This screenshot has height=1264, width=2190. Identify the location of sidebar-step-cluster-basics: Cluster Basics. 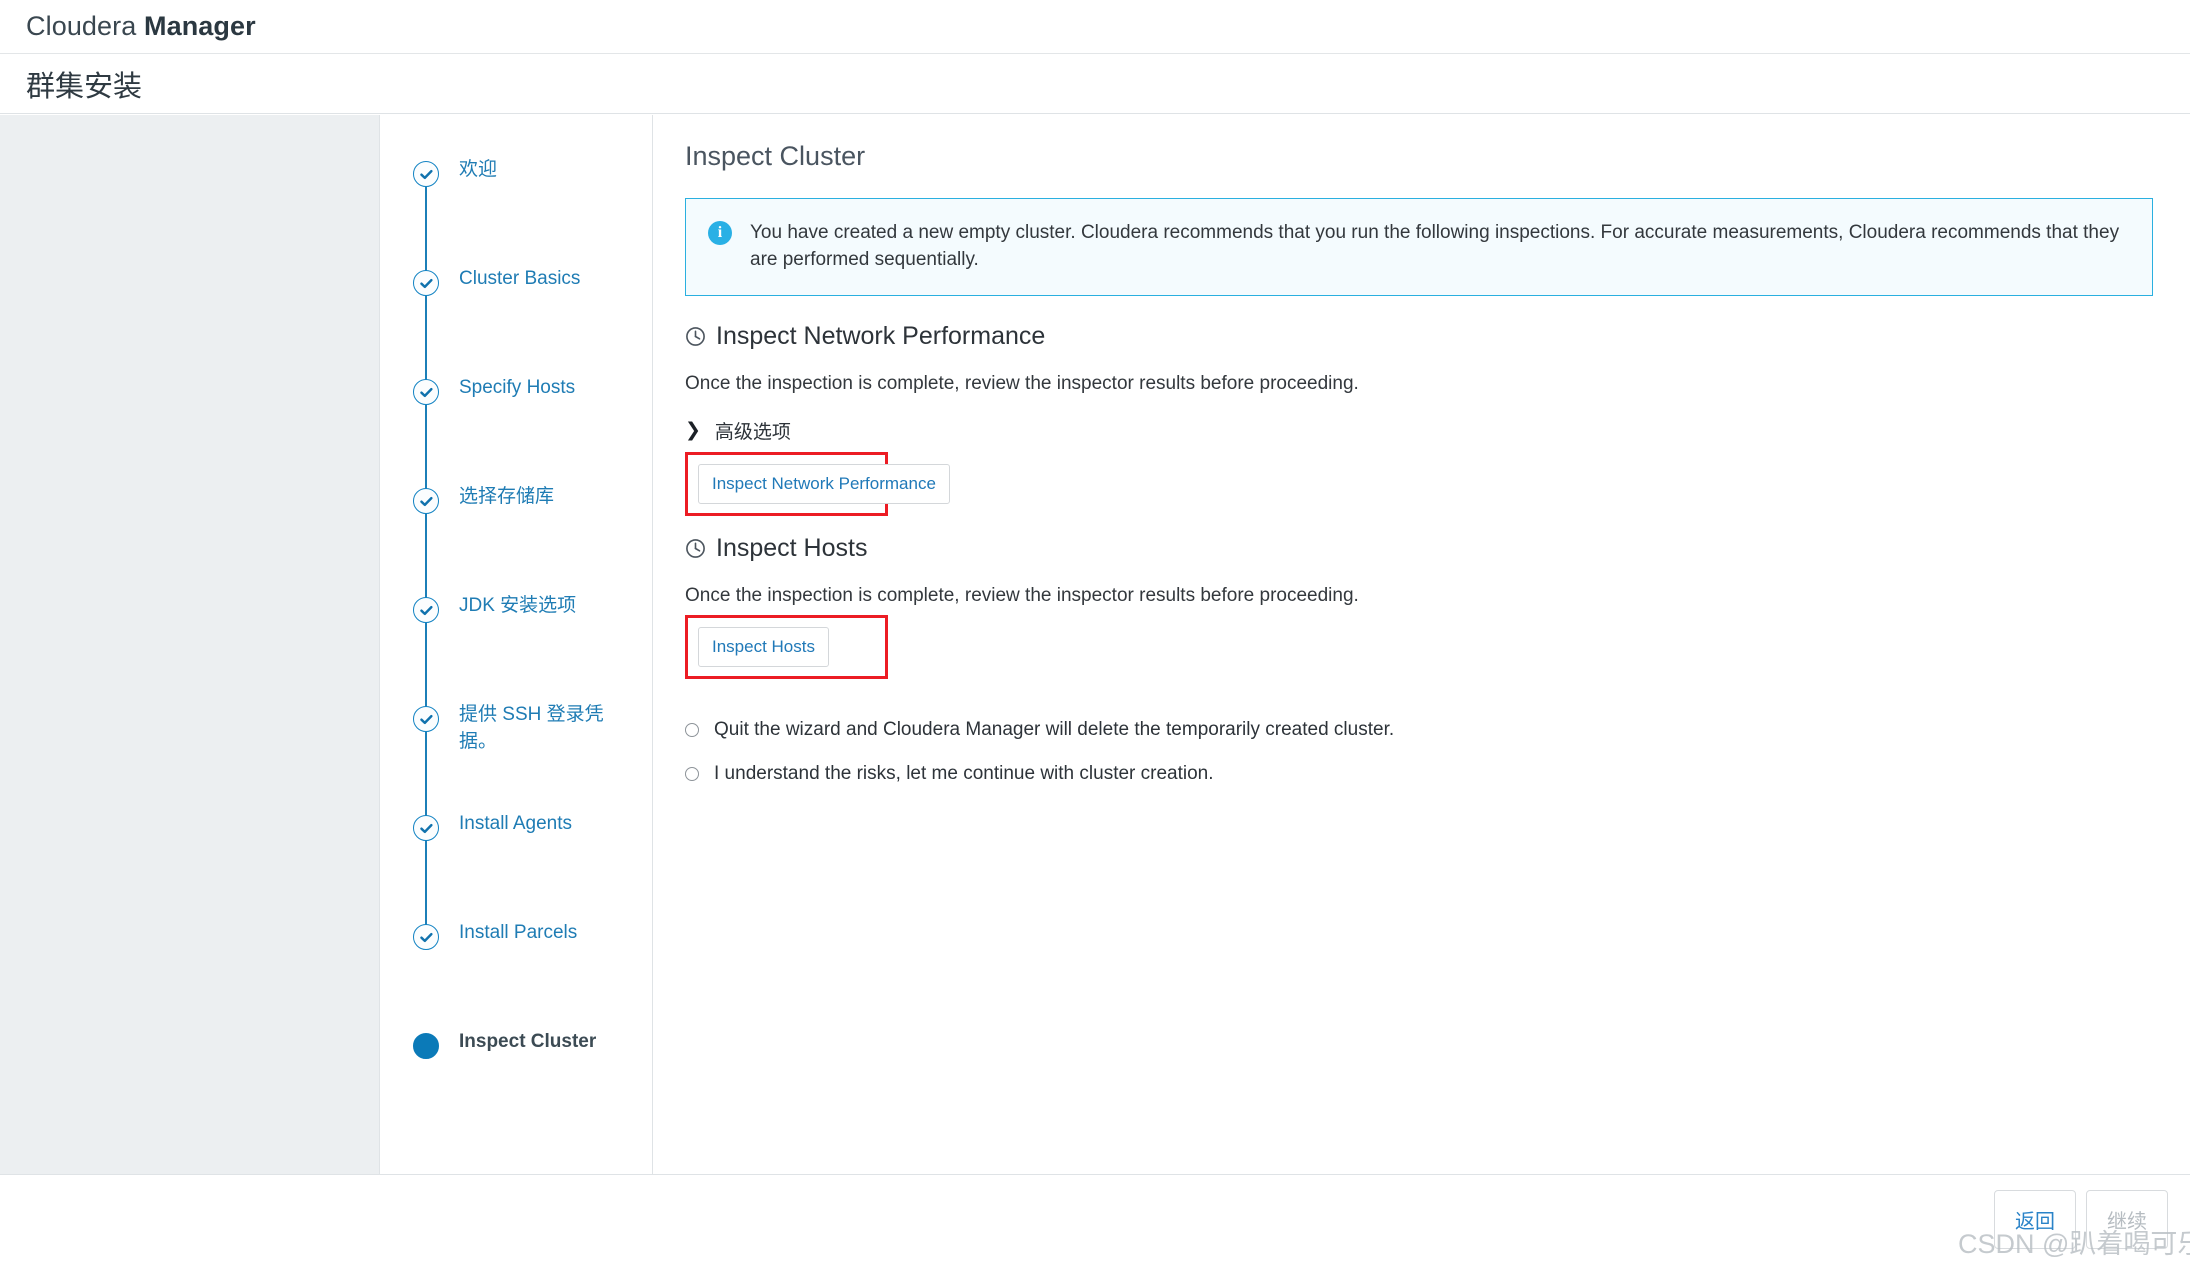
(516, 304).